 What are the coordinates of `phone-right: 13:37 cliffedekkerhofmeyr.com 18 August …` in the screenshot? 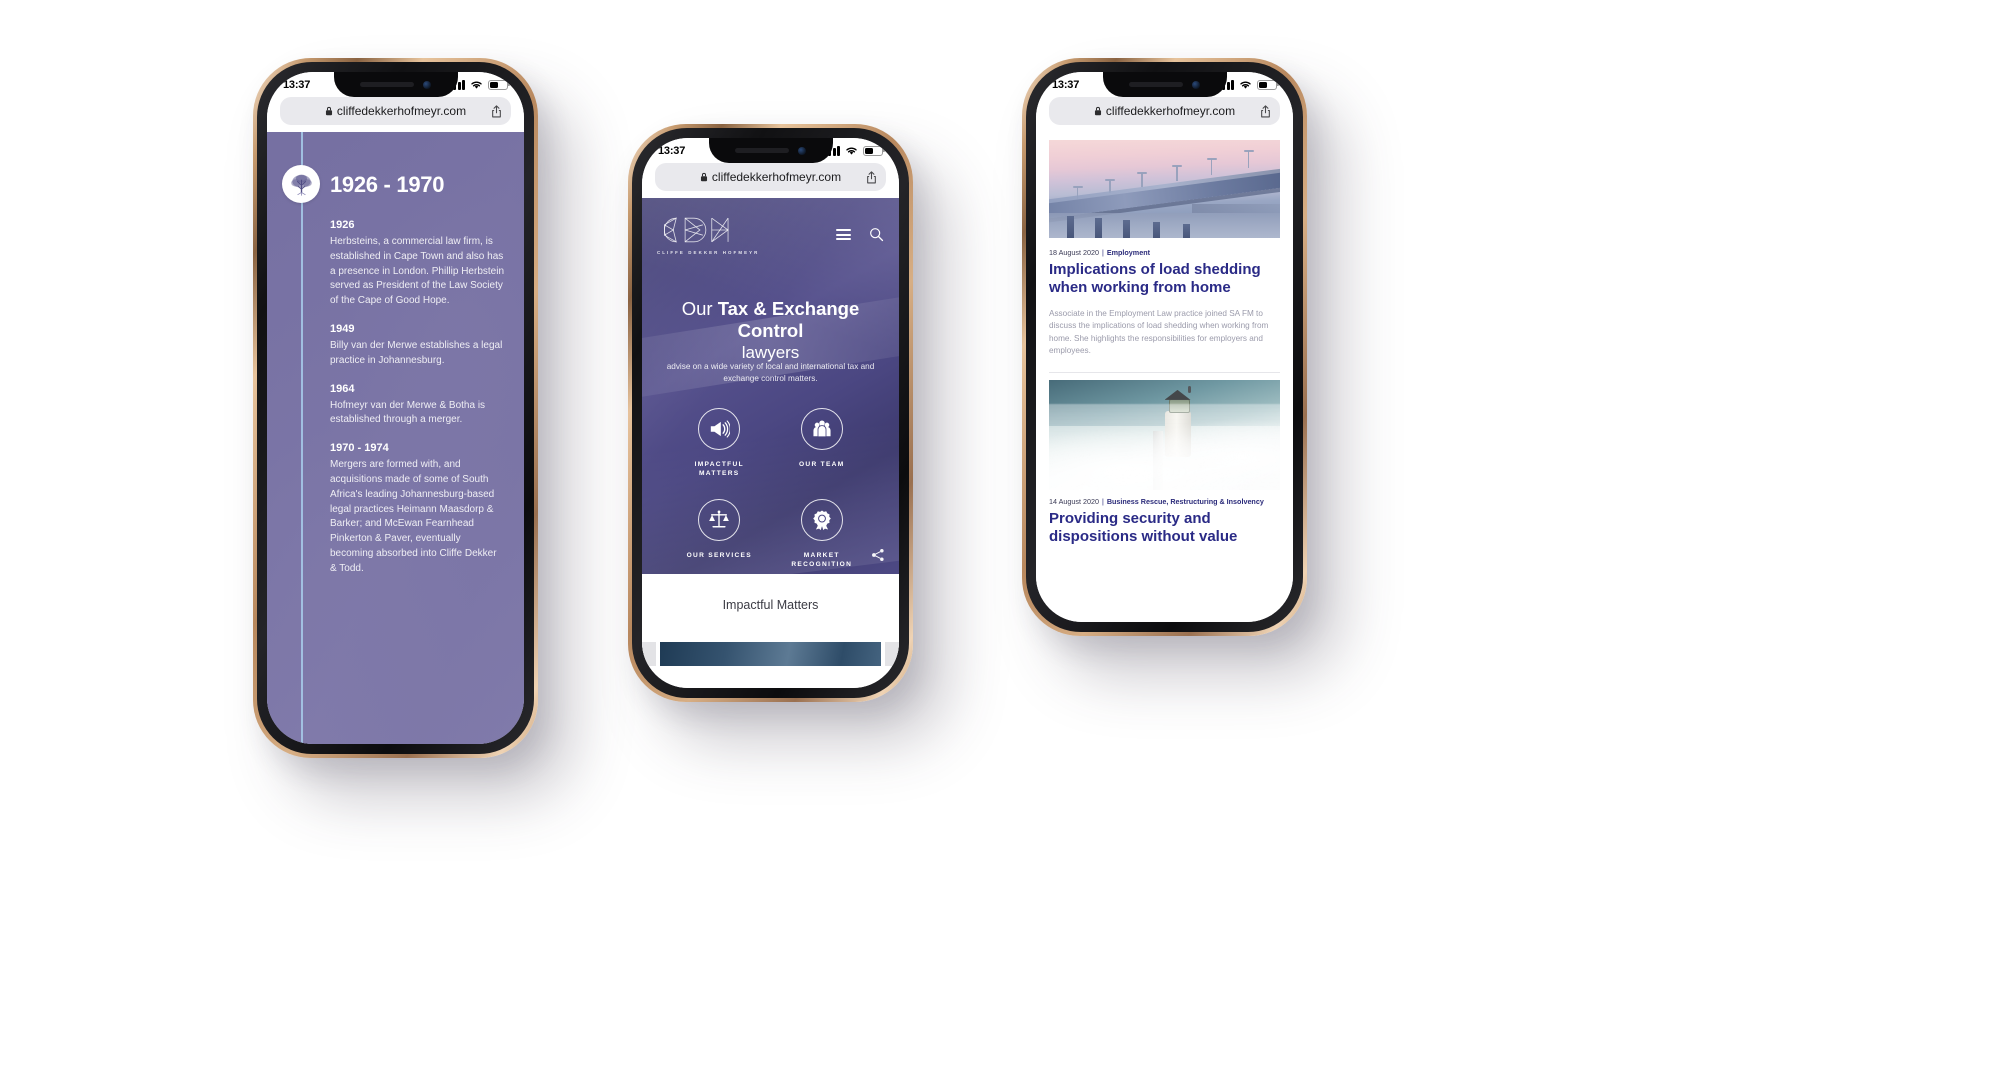 It's located at (1164, 347).